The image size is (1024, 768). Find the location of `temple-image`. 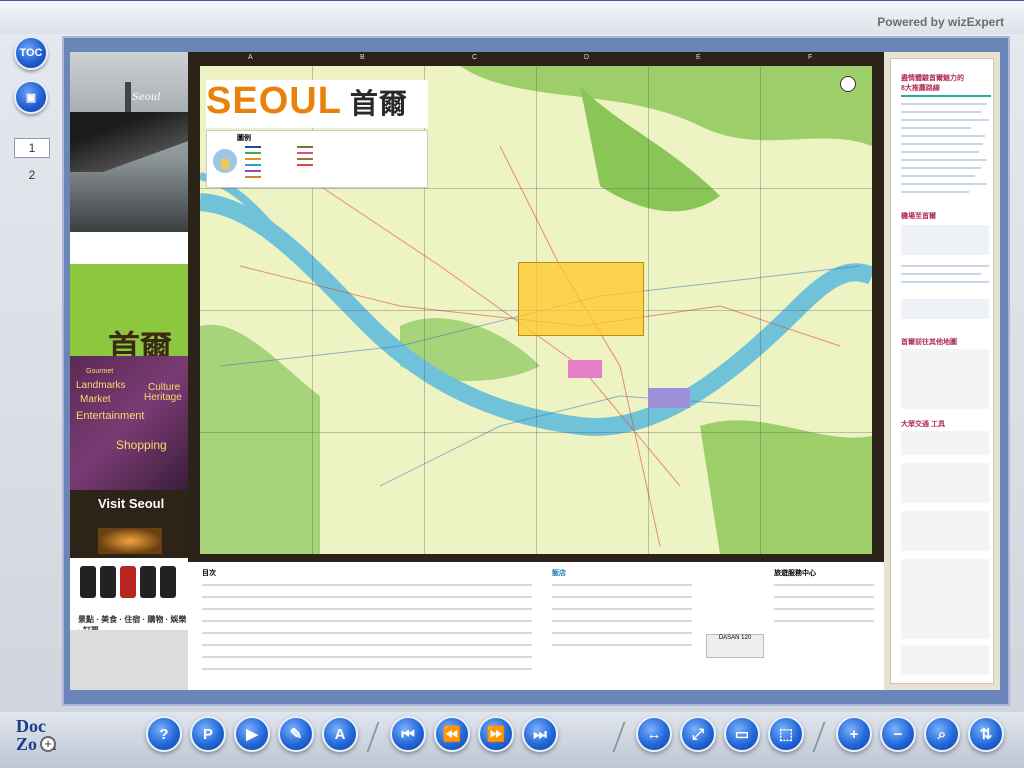

temple-image is located at coordinates (130, 541).